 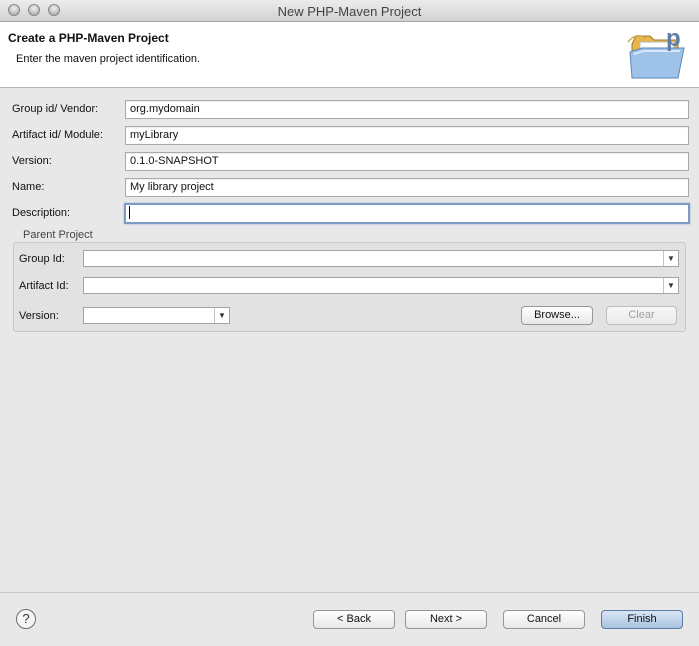 What do you see at coordinates (156, 315) in the screenshot?
I see `parent-version-combo: ▼` at bounding box center [156, 315].